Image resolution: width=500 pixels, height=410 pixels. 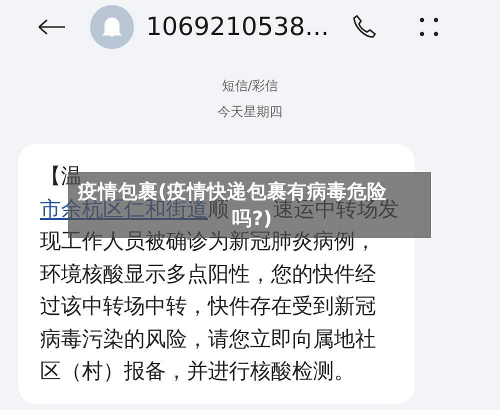 What do you see at coordinates (363, 27) in the screenshot?
I see `phone-icon` at bounding box center [363, 27].